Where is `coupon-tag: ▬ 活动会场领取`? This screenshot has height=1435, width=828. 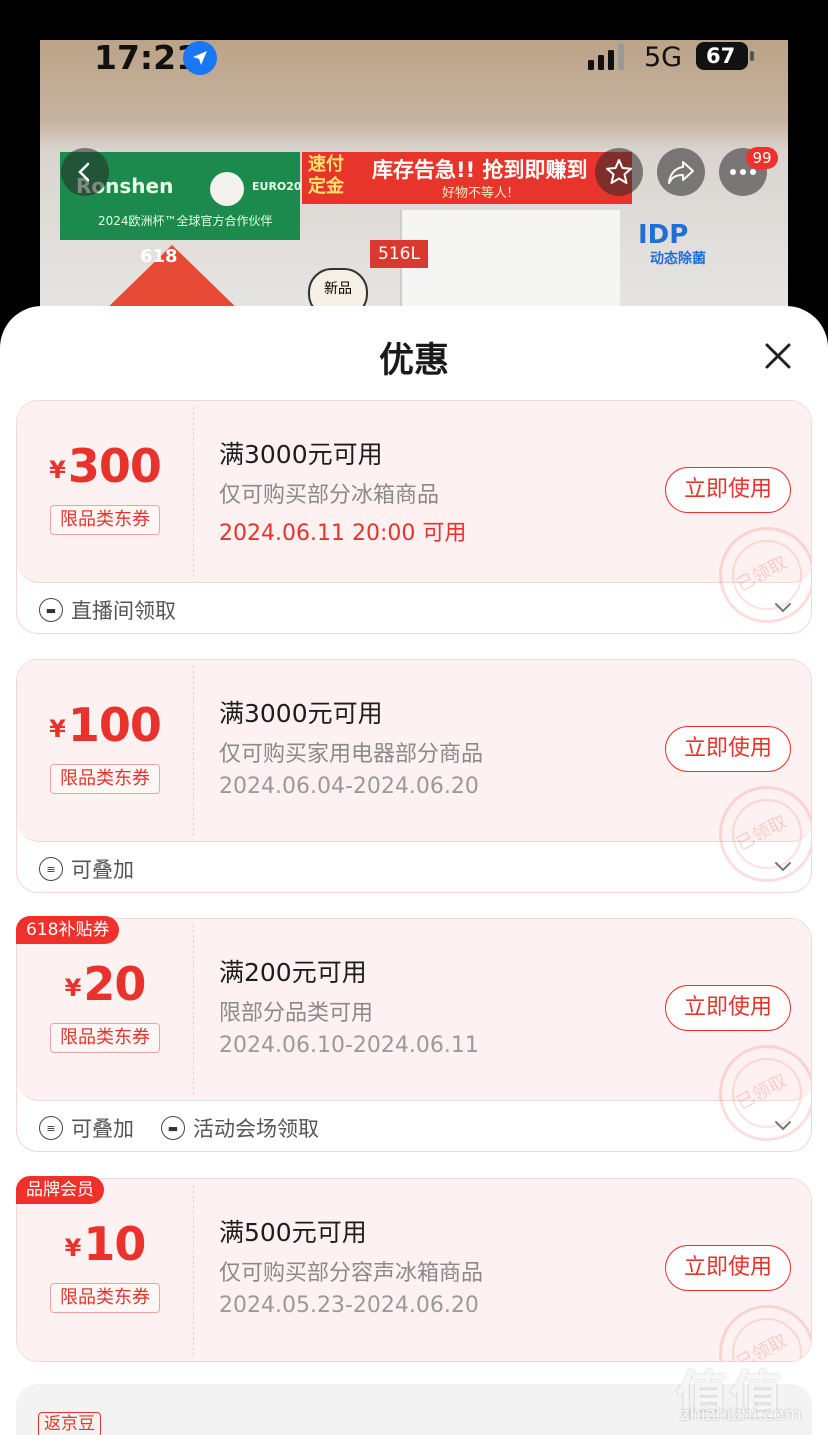
coupon-tag: ▬ 活动会场领取 is located at coordinates (240, 1128).